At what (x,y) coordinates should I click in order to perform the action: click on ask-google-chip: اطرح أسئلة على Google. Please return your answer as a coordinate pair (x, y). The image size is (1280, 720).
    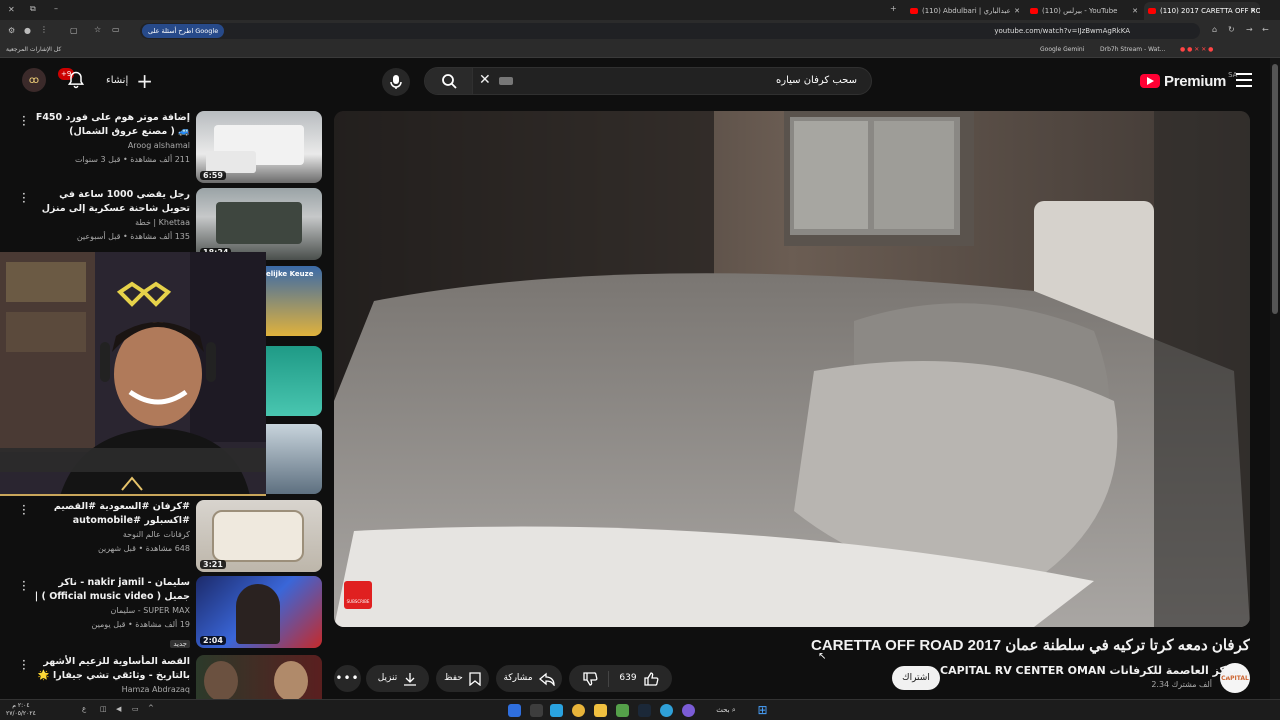
    Looking at the image, I should click on (183, 31).